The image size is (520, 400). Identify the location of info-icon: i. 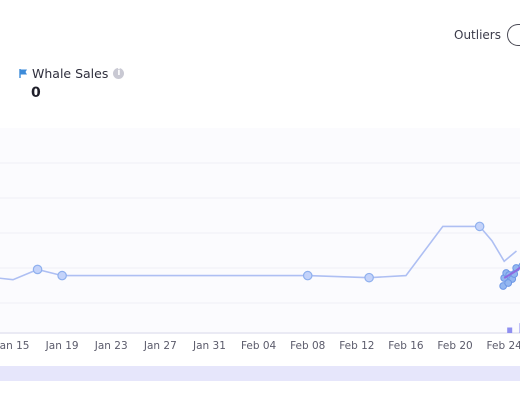
(119, 73).